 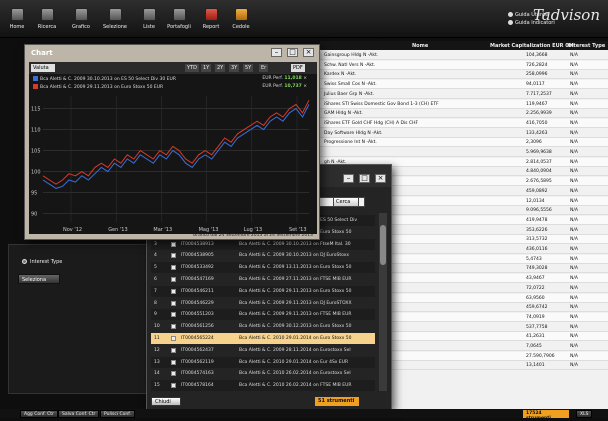 What do you see at coordinates (166, 401) in the screenshot?
I see `chiudi-button: Chiudi` at bounding box center [166, 401].